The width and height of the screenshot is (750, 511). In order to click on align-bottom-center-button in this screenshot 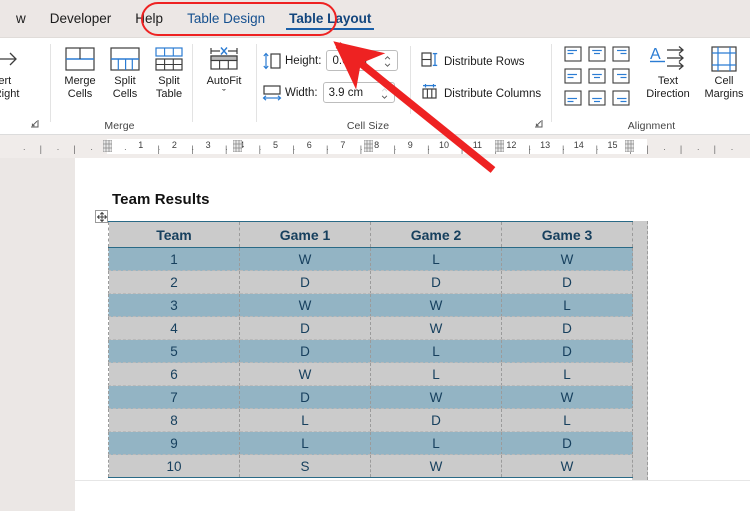, I will do `click(597, 98)`.